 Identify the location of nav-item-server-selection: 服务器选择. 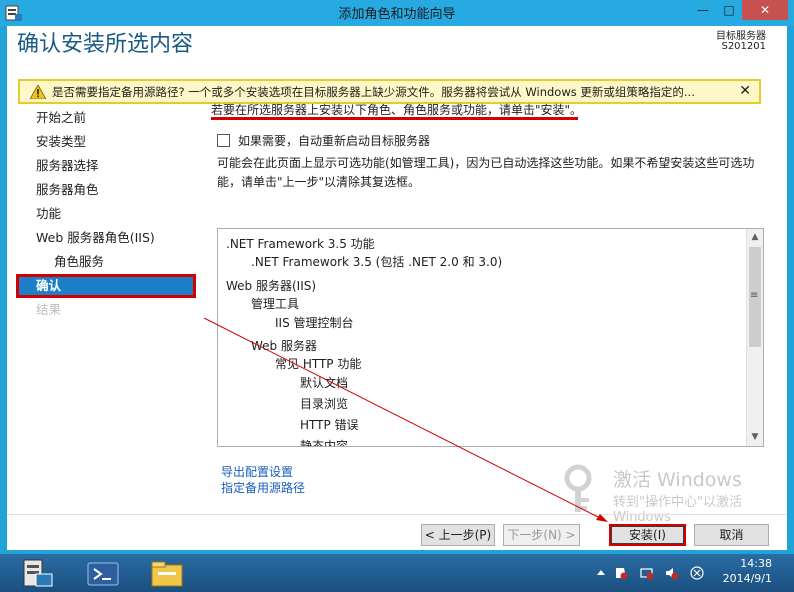
(106, 166).